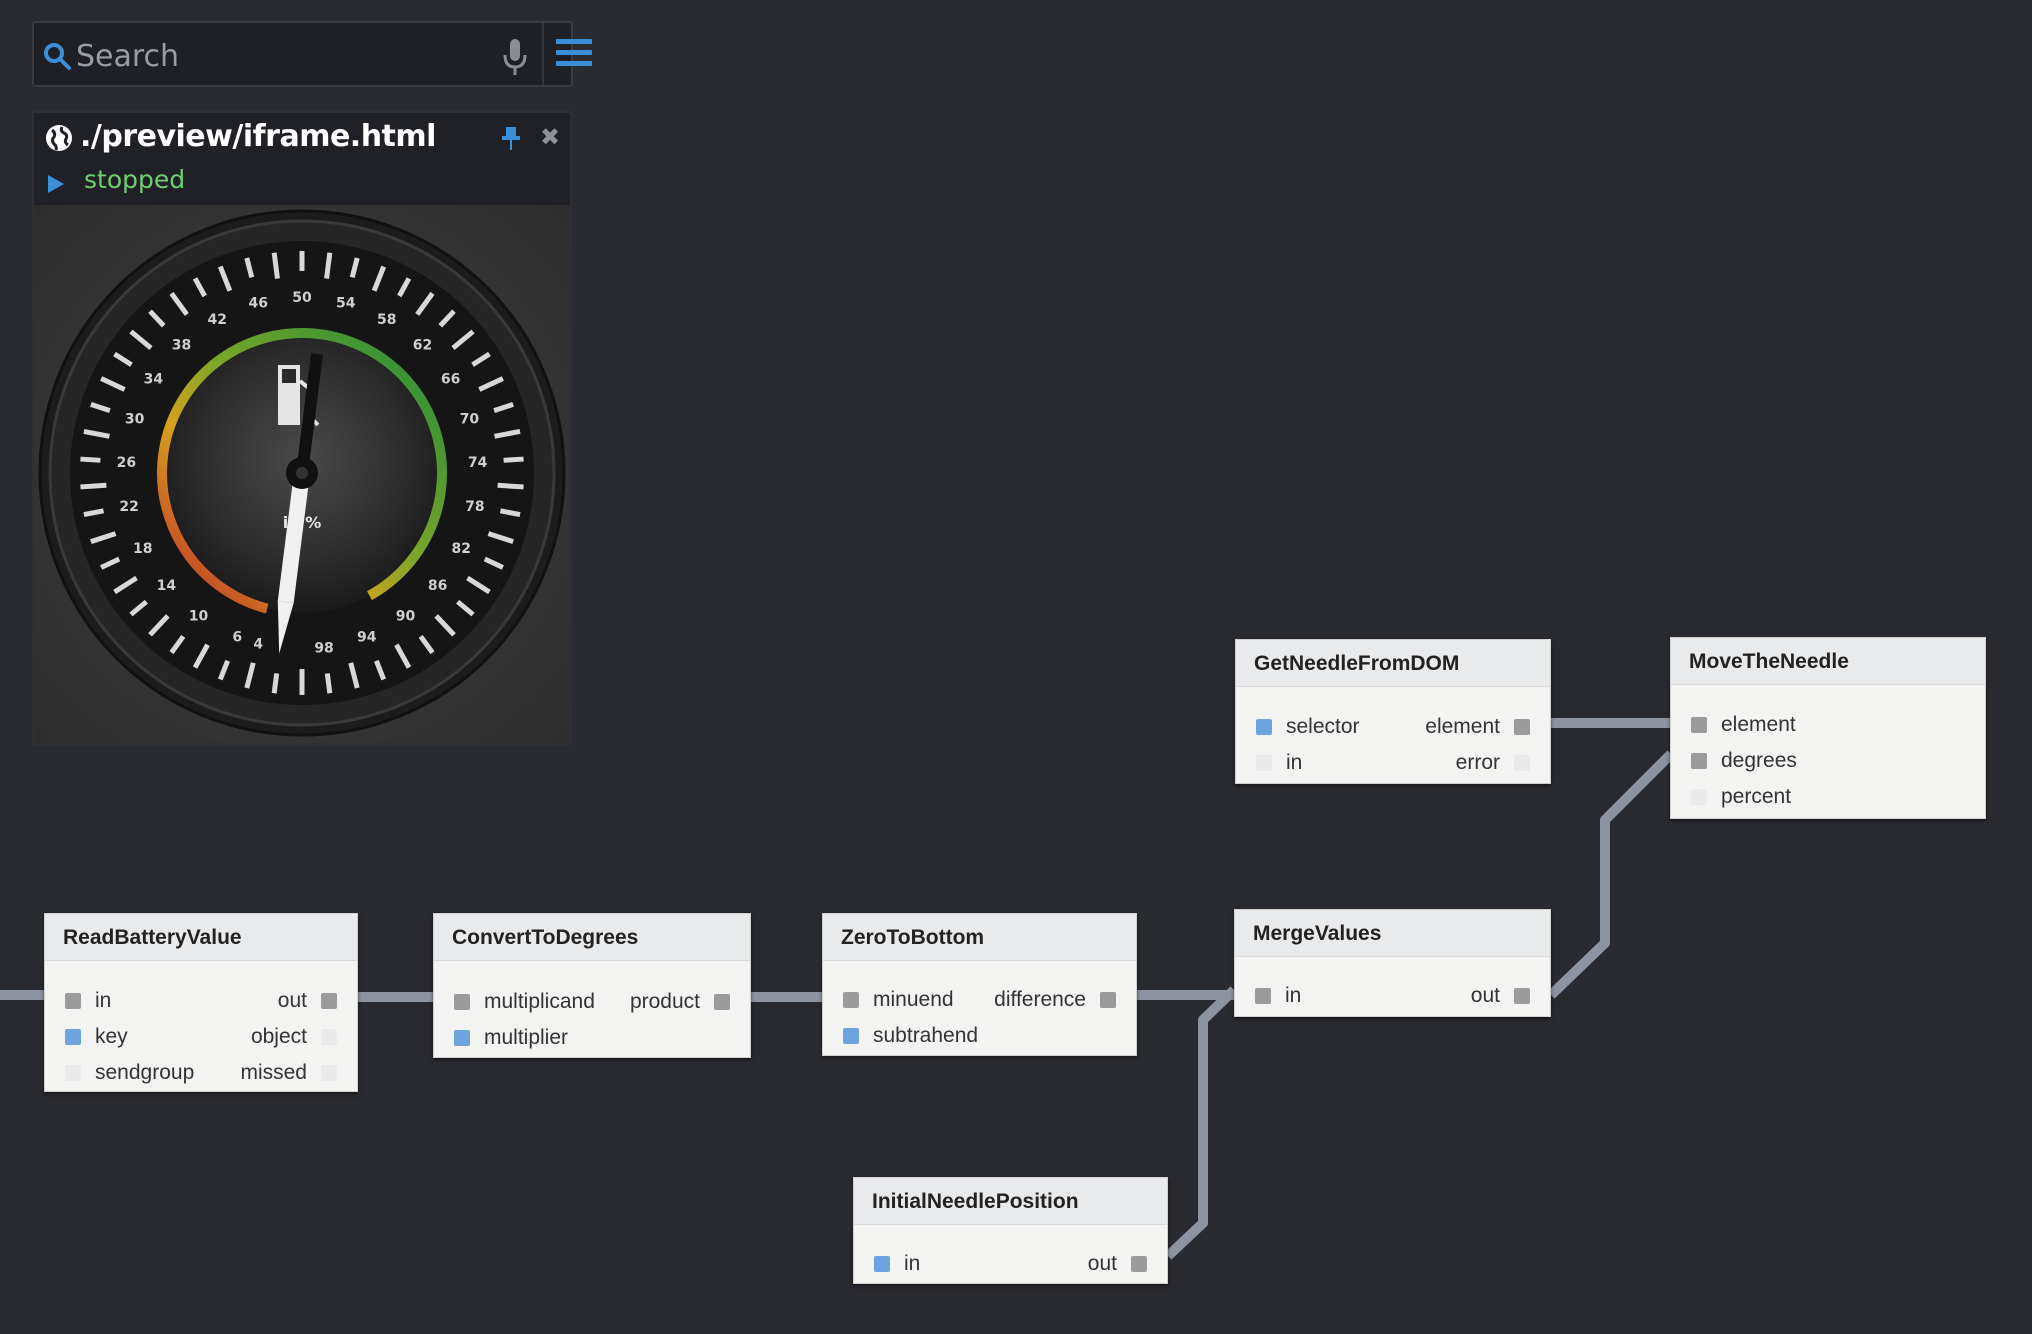  What do you see at coordinates (201, 937) in the screenshot?
I see `node-title: ReadBatteryValue` at bounding box center [201, 937].